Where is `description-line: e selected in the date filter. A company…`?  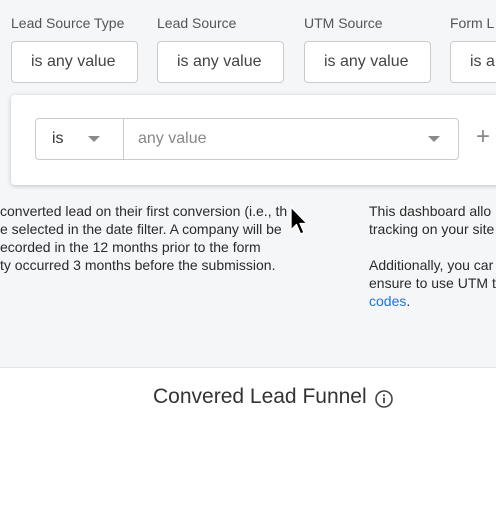 description-line: e selected in the date filter. A company… is located at coordinates (141, 229).